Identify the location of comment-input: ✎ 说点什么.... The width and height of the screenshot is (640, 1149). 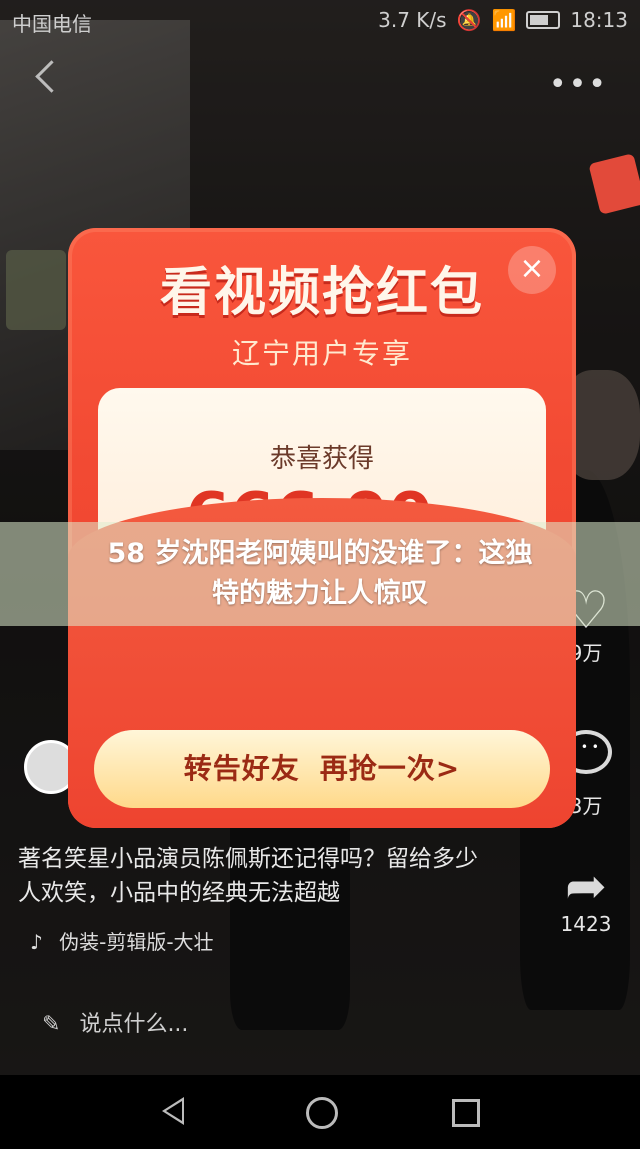
(115, 1022).